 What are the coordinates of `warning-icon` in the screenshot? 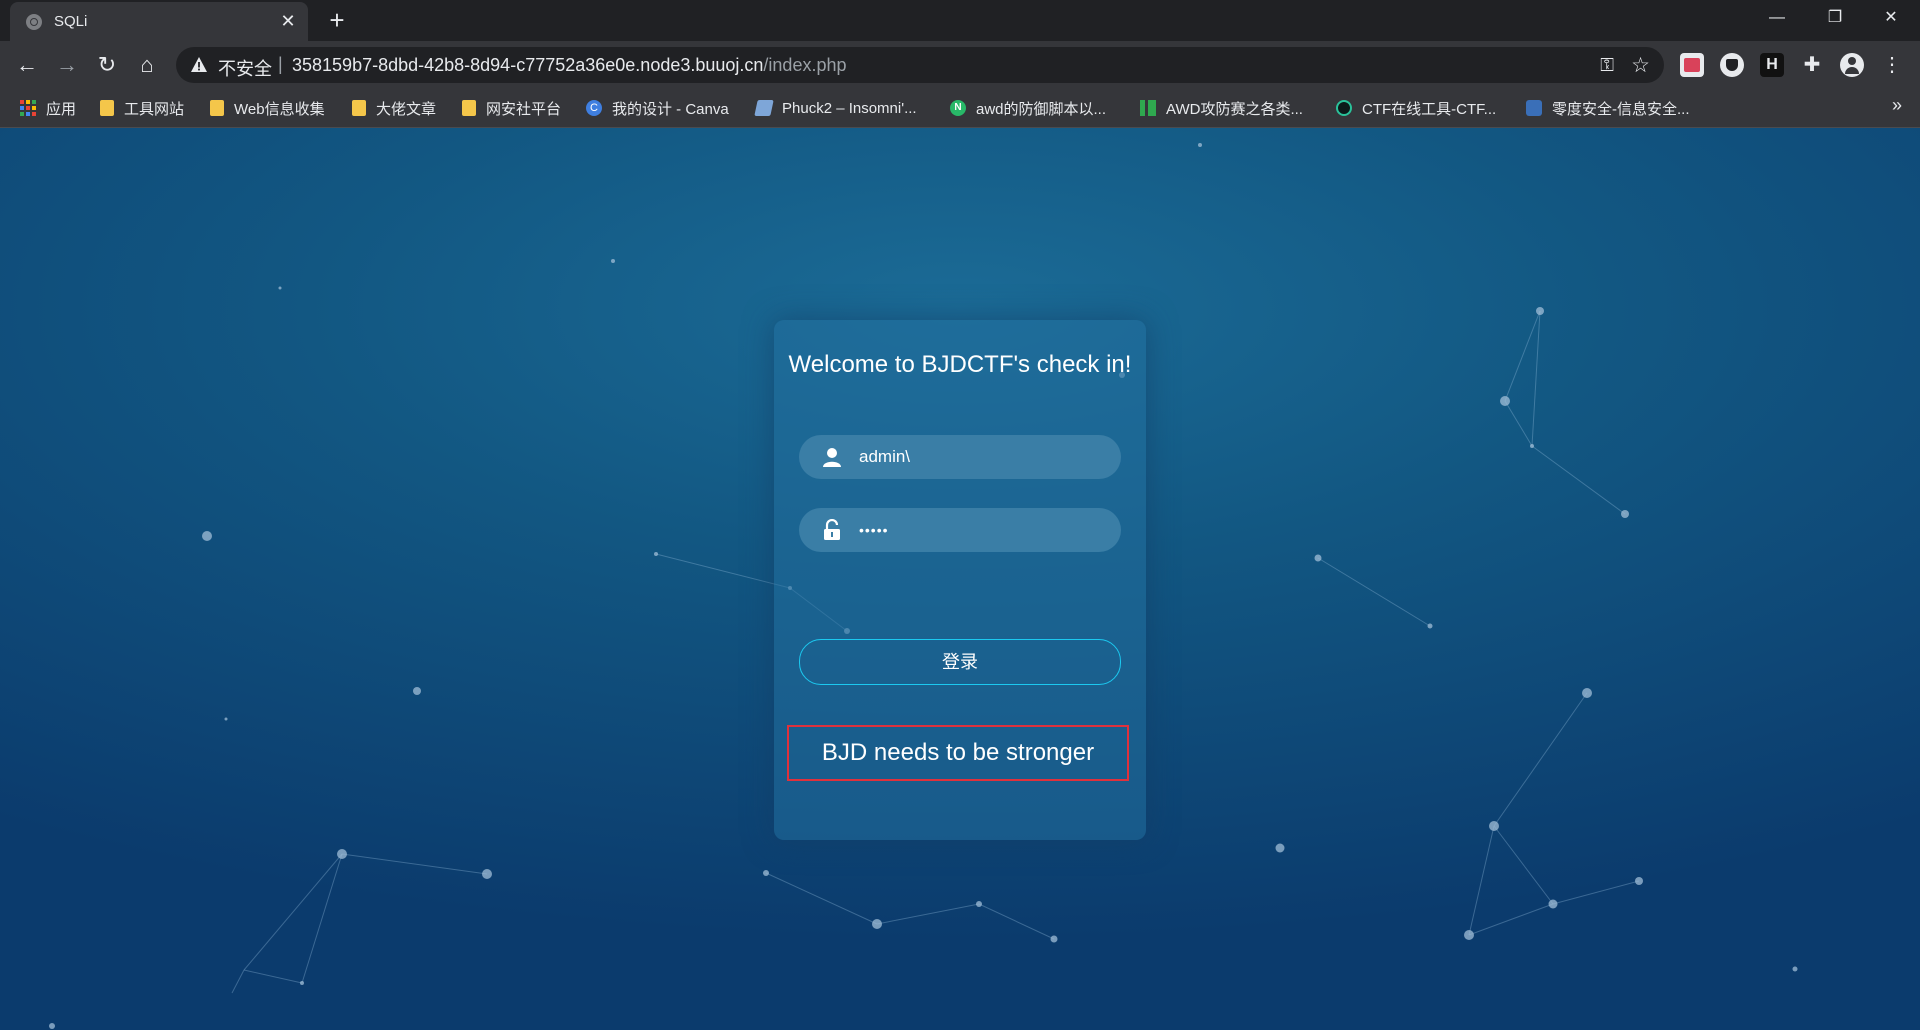 It's located at (199, 64).